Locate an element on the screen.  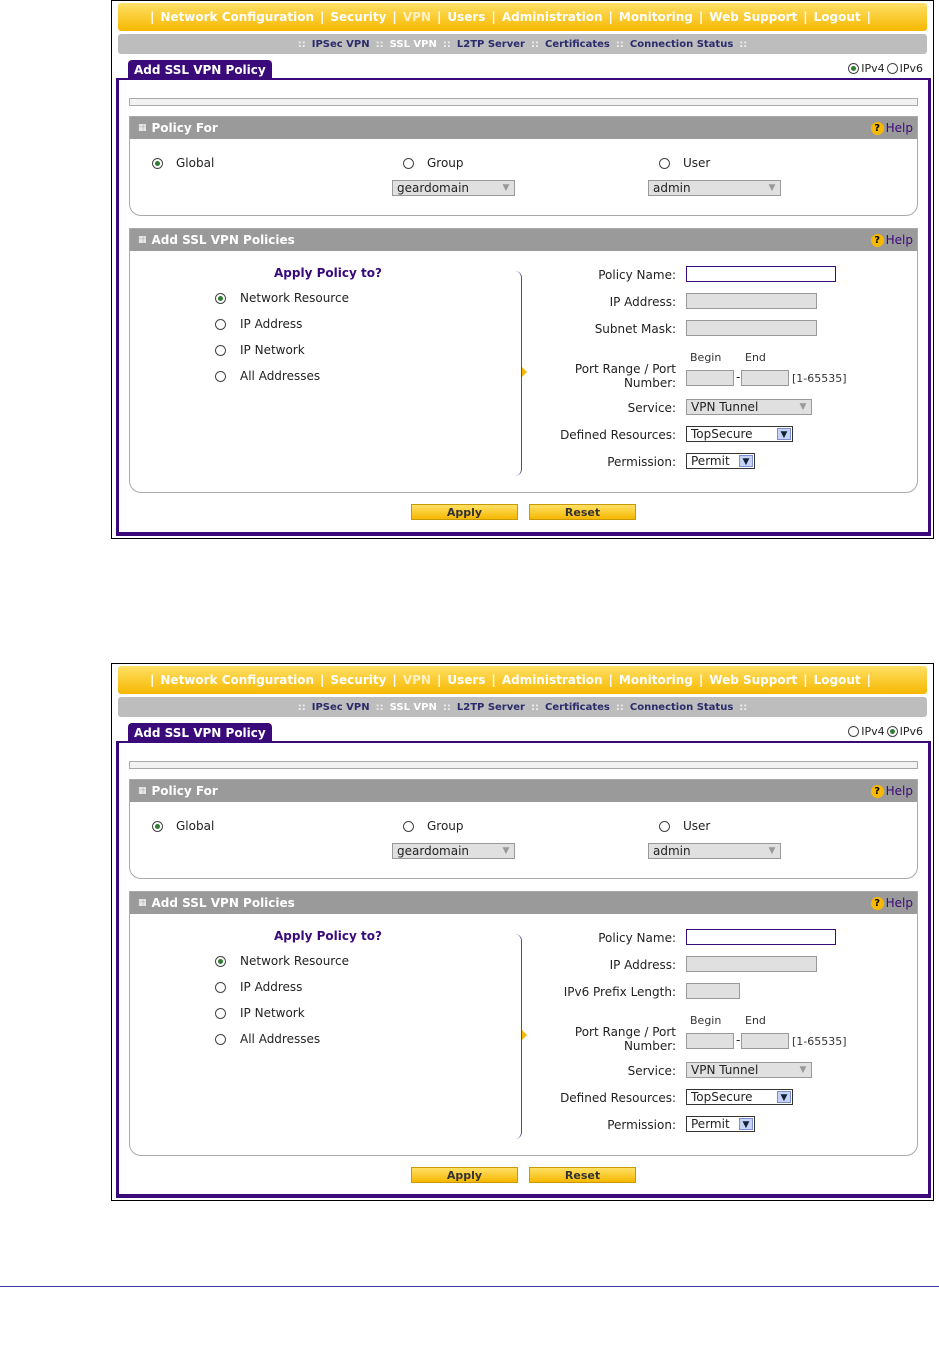
ipv6-prefix-length-label: IPv6 Prefix Length: is located at coordinates (619, 992).